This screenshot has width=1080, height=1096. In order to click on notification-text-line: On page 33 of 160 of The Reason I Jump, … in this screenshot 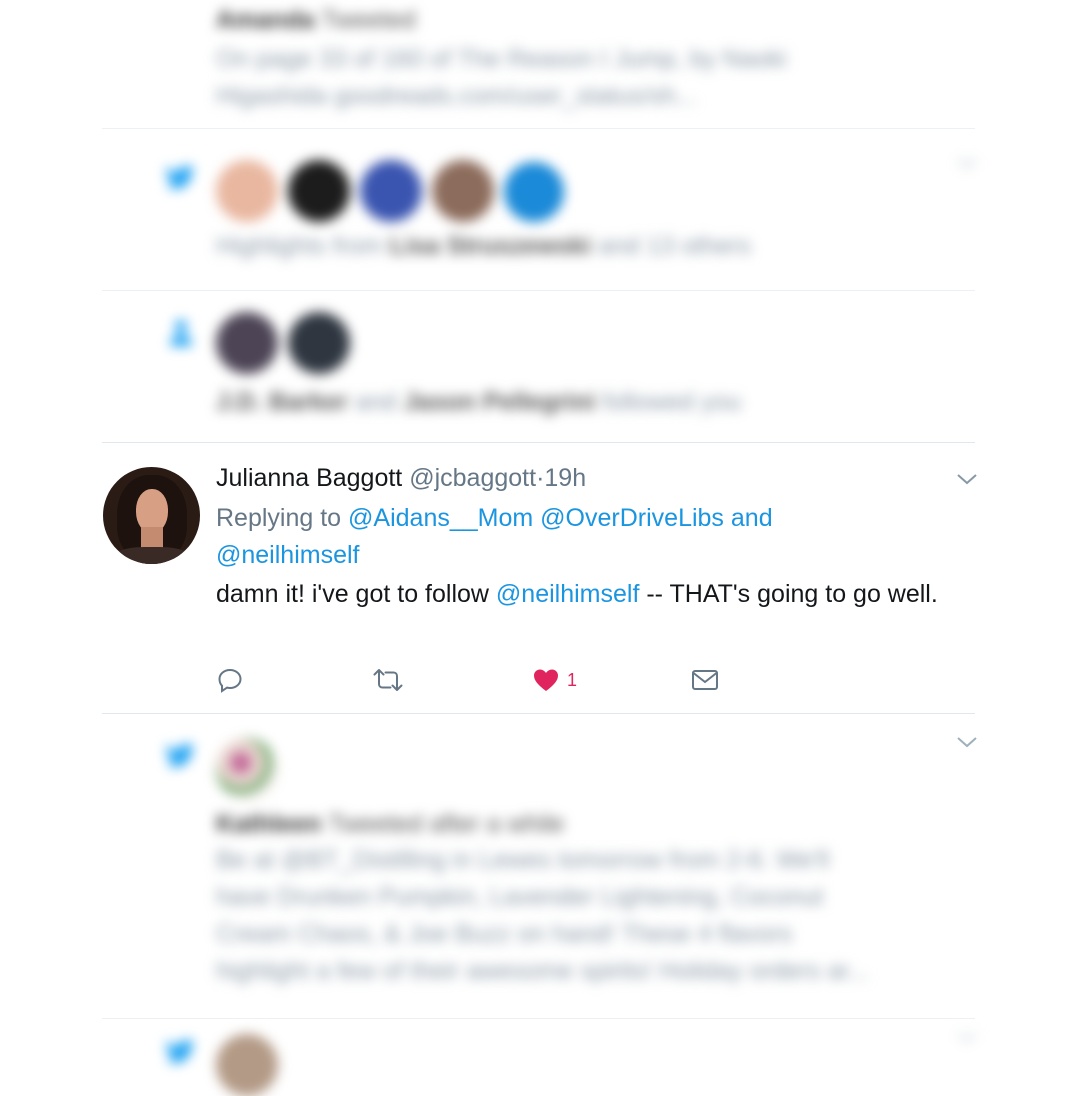, I will do `click(501, 59)`.